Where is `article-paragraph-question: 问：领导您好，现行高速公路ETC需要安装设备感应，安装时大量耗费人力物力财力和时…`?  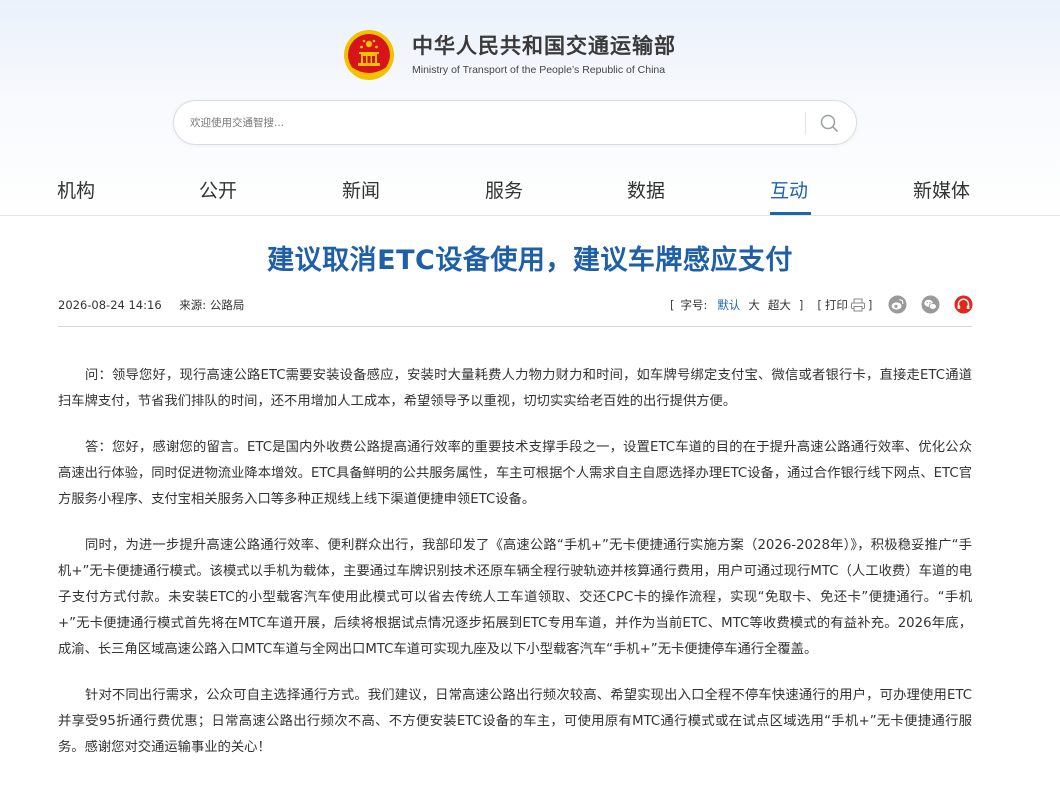 article-paragraph-question: 问：领导您好，现行高速公路ETC需要安装设备感应，安装时大量耗费人力物力财力和时… is located at coordinates (515, 388).